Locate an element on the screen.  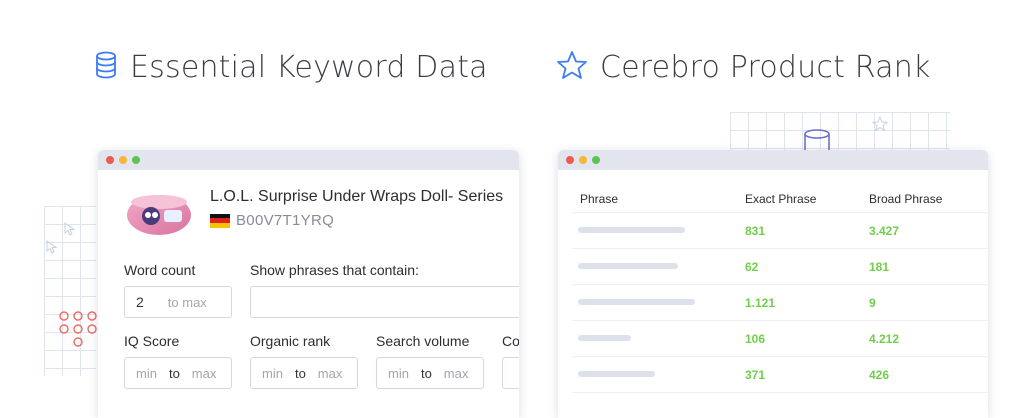
broad-phrase-value: 3.427 is located at coordinates (884, 231).